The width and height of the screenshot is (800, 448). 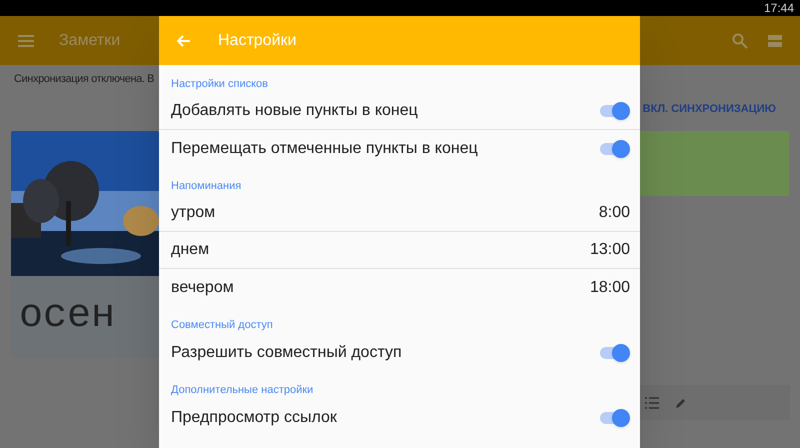 I want to click on settings-row: Предпросмотр ссылок, so click(x=399, y=417).